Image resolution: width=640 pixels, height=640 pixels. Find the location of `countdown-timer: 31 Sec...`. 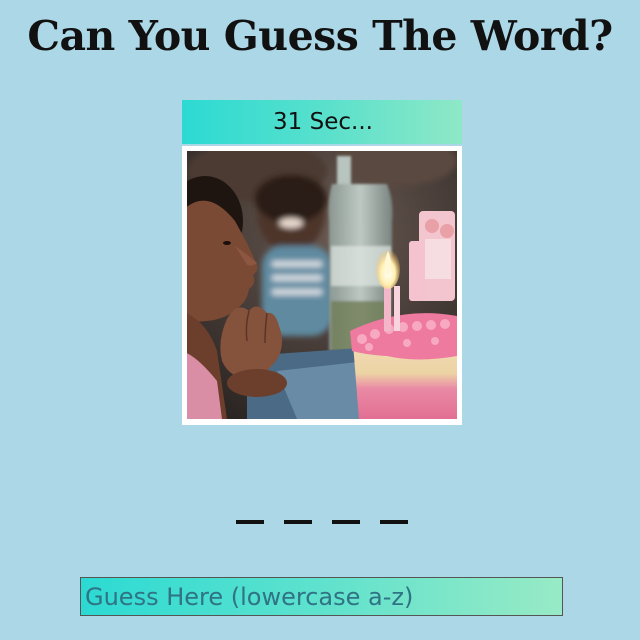

countdown-timer: 31 Sec... is located at coordinates (322, 122).